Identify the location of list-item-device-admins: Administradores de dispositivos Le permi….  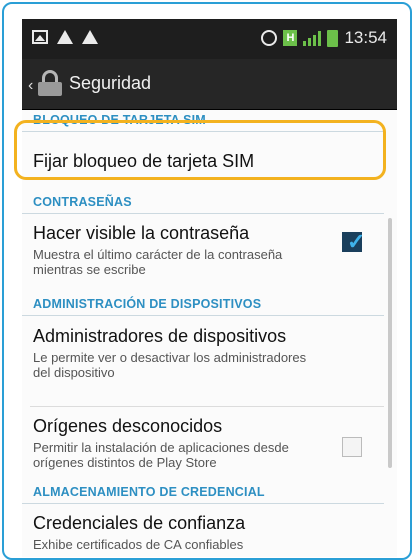
(203, 361).